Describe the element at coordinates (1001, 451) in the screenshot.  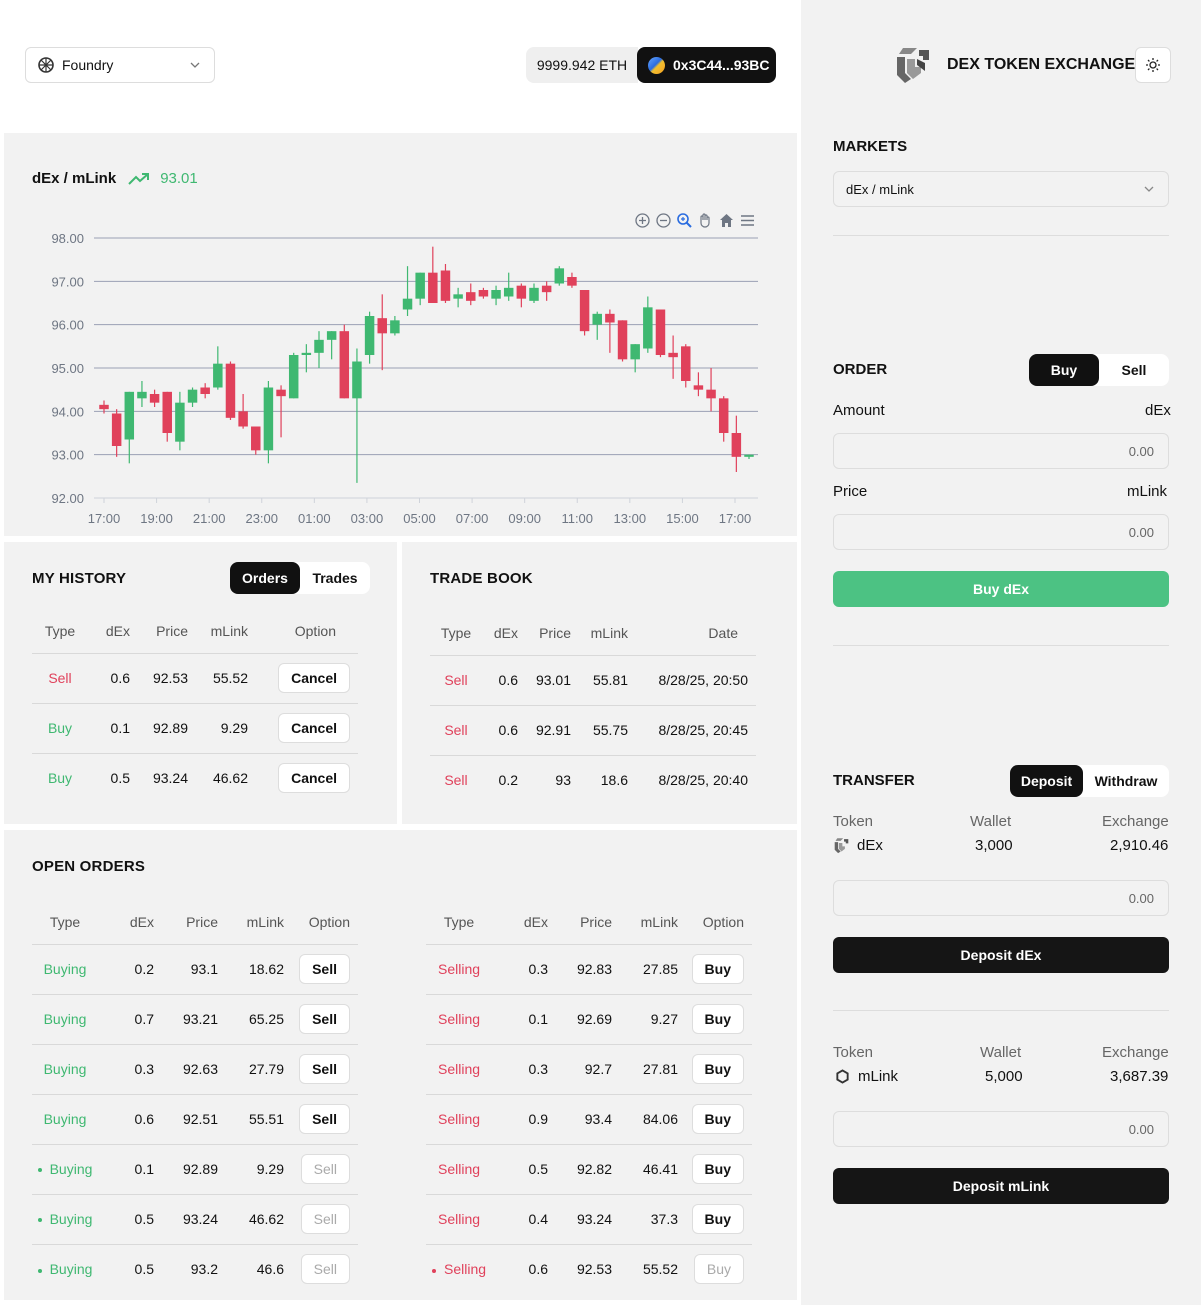
I see `amount-input: 0.00` at that location.